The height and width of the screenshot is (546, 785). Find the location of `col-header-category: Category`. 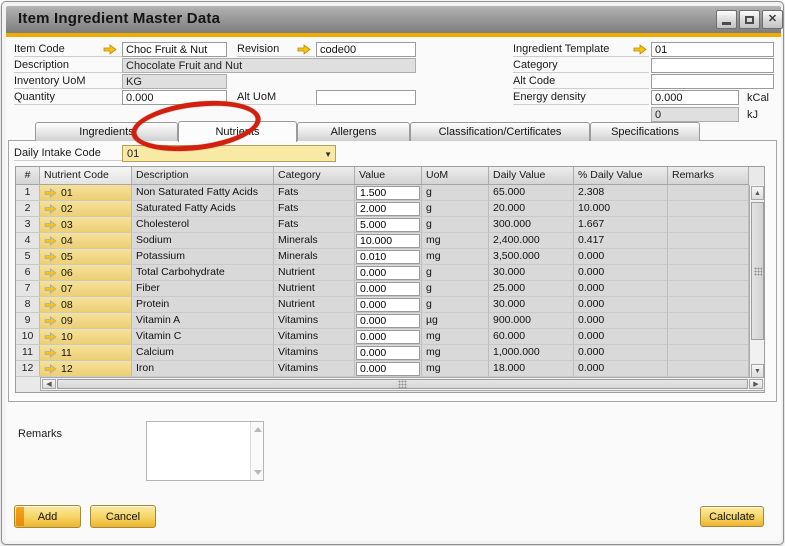

col-header-category: Category is located at coordinates (314, 176).